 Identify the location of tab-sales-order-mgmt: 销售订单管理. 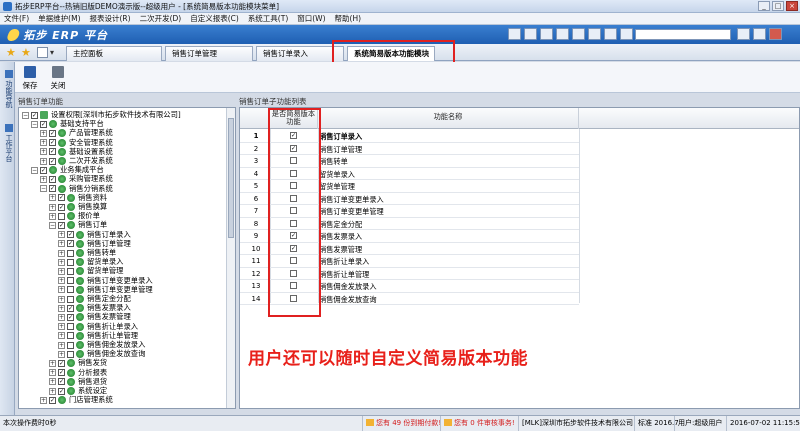
(209, 53).